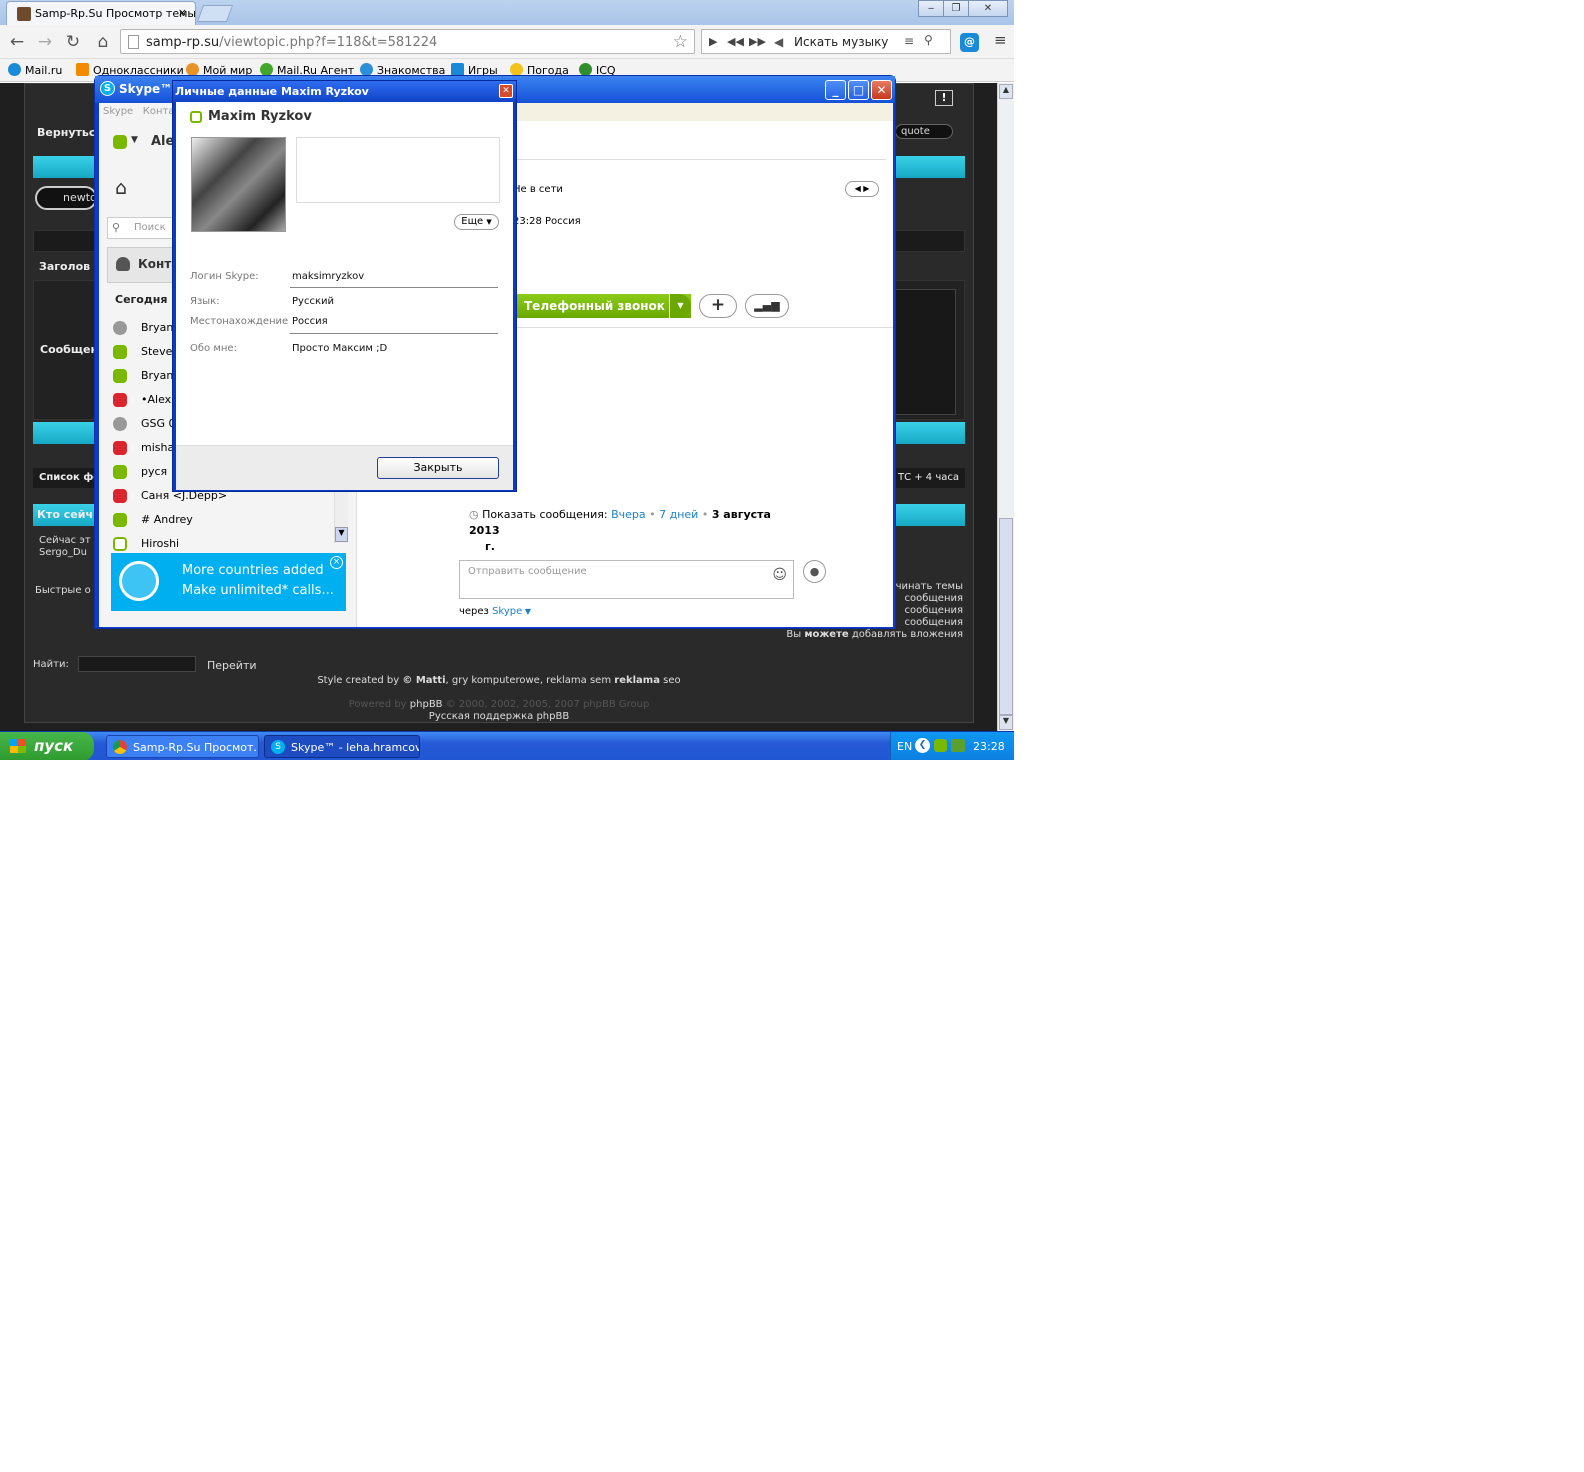  Describe the element at coordinates (680, 42) in the screenshot. I see `bookmark-star-icon: ☆` at that location.